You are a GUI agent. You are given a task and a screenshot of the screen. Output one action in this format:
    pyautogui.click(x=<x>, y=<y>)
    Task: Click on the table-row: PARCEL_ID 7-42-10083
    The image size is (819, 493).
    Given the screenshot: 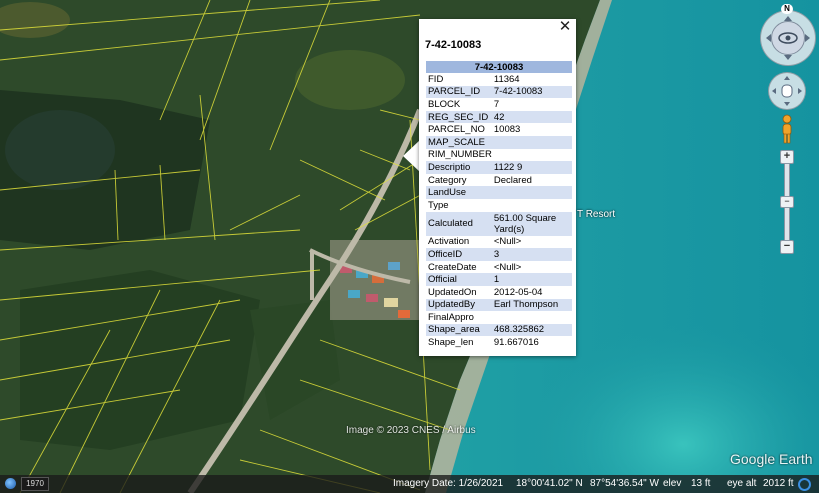 What is the action you would take?
    pyautogui.click(x=499, y=92)
    